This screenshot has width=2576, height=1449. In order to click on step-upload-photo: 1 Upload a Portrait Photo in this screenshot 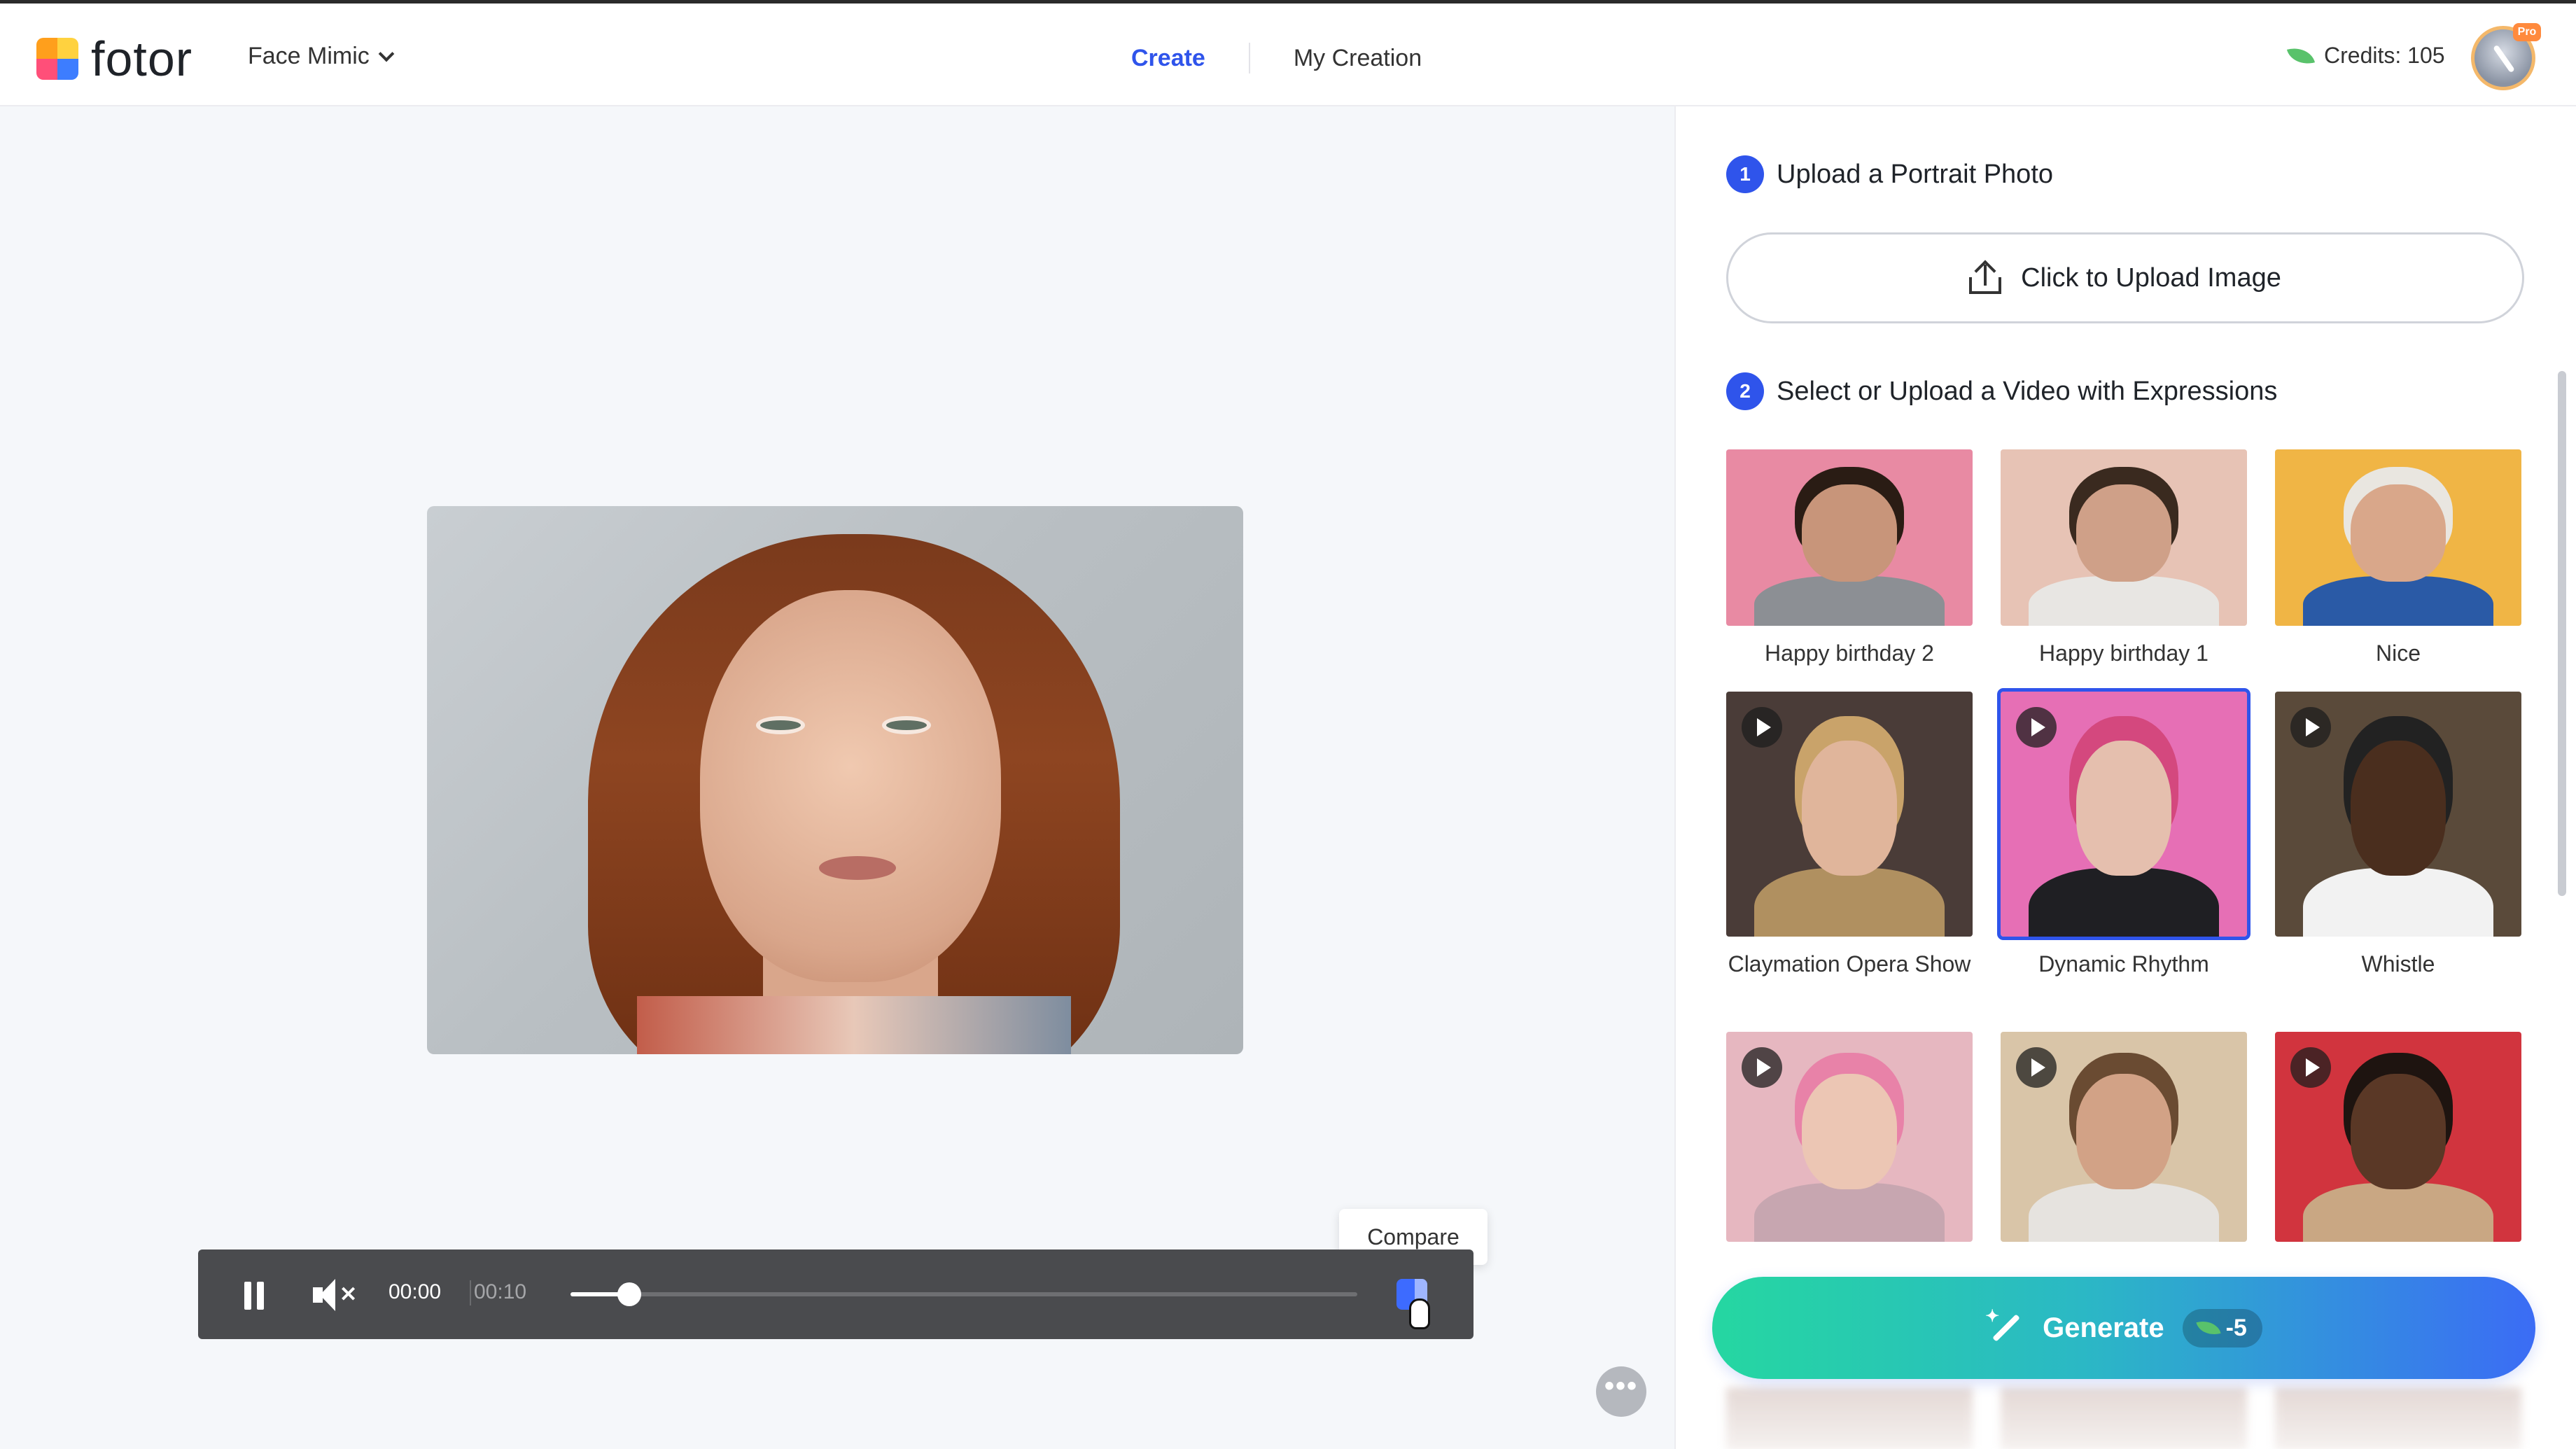, I will do `click(1889, 174)`.